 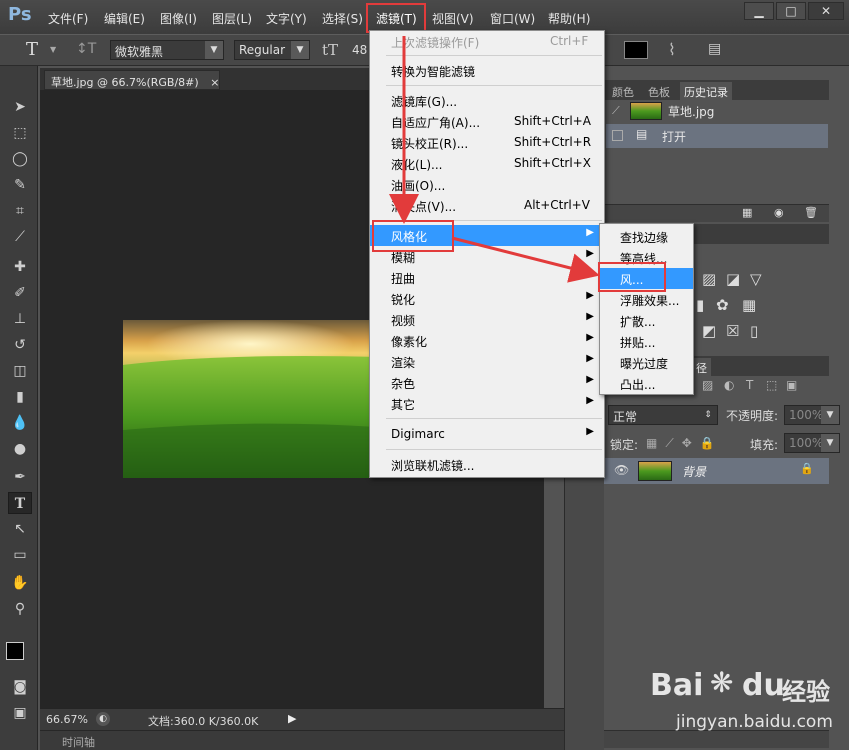 What do you see at coordinates (20, 397) in the screenshot?
I see `gradient-tool-icon: ▮` at bounding box center [20, 397].